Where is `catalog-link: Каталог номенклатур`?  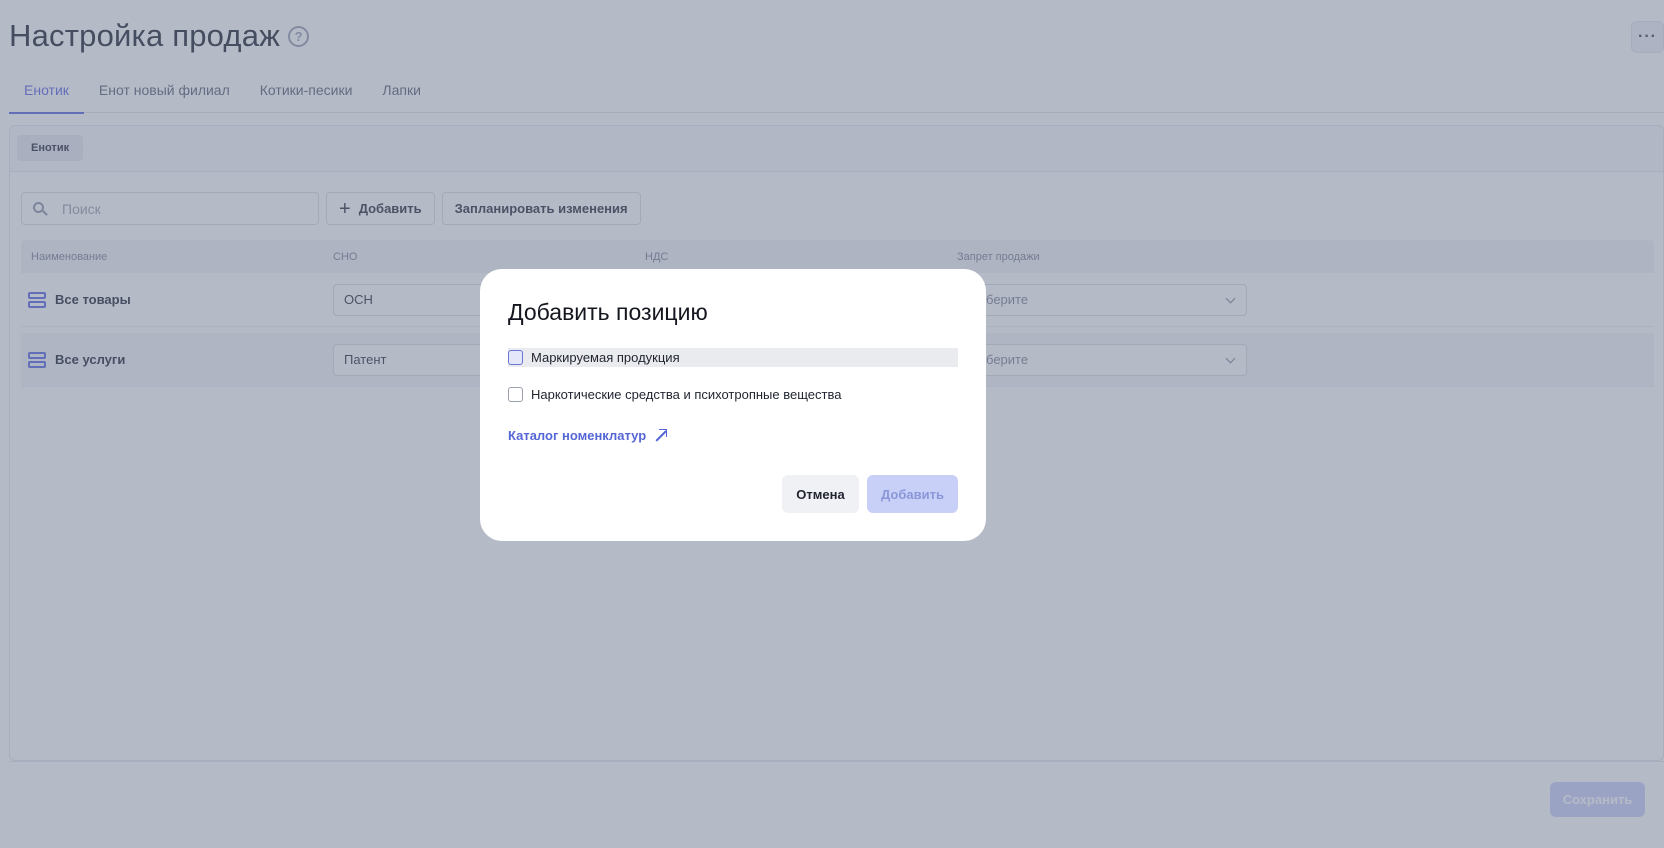 catalog-link: Каталог номенклатур is located at coordinates (588, 435).